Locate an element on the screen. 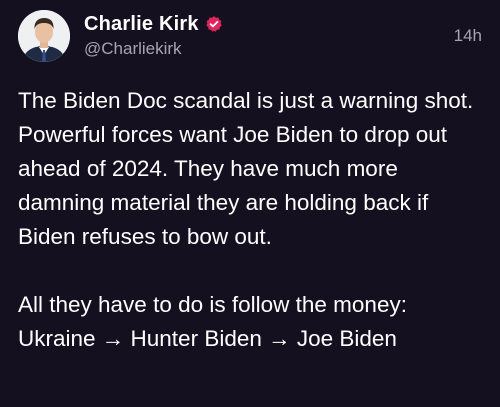 The image size is (500, 407). author-handle: @Charliekirk is located at coordinates (133, 49).